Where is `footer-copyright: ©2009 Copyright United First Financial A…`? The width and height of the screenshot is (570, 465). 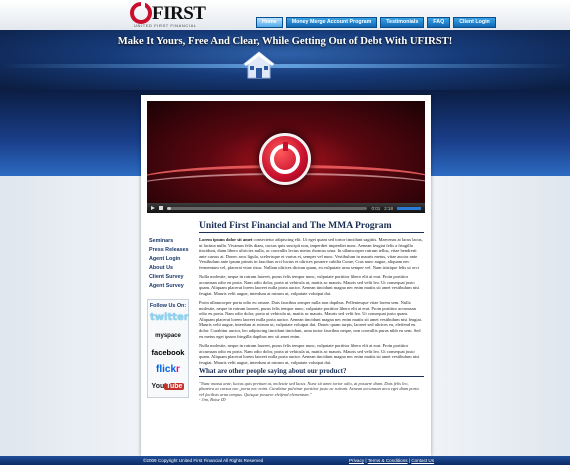 footer-copyright: ©2009 Copyright United First Financial A… is located at coordinates (203, 460).